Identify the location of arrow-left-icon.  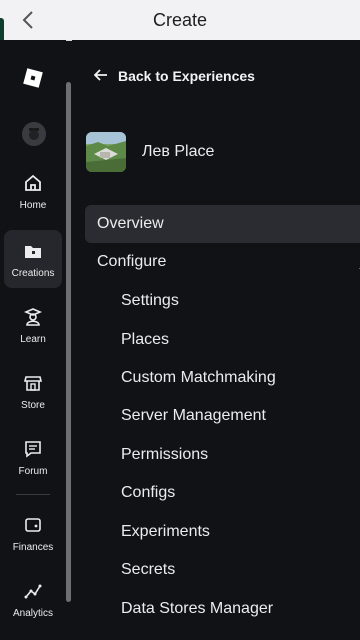
(100, 76).